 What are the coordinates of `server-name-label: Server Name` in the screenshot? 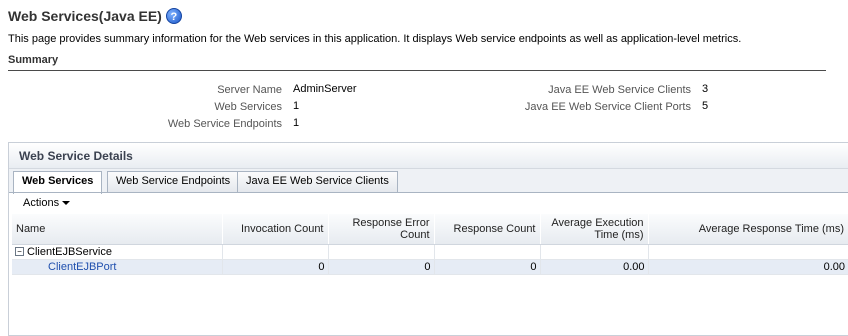 It's located at (249, 90).